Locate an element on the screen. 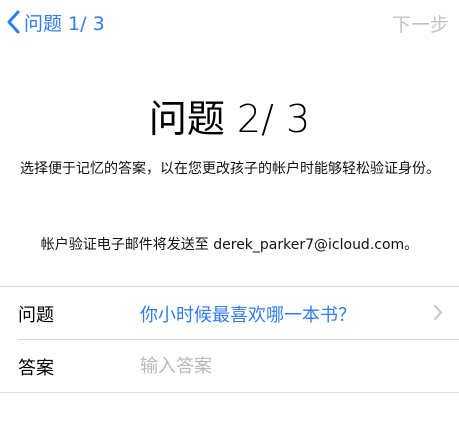 The image size is (459, 446). divider-bottom is located at coordinates (229, 392).